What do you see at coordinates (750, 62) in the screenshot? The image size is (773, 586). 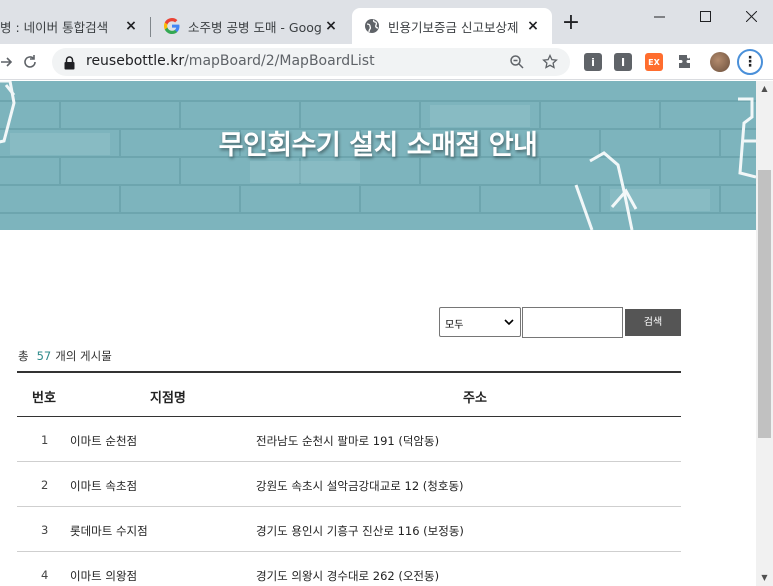 I see `browser-menu-button: ⋮` at bounding box center [750, 62].